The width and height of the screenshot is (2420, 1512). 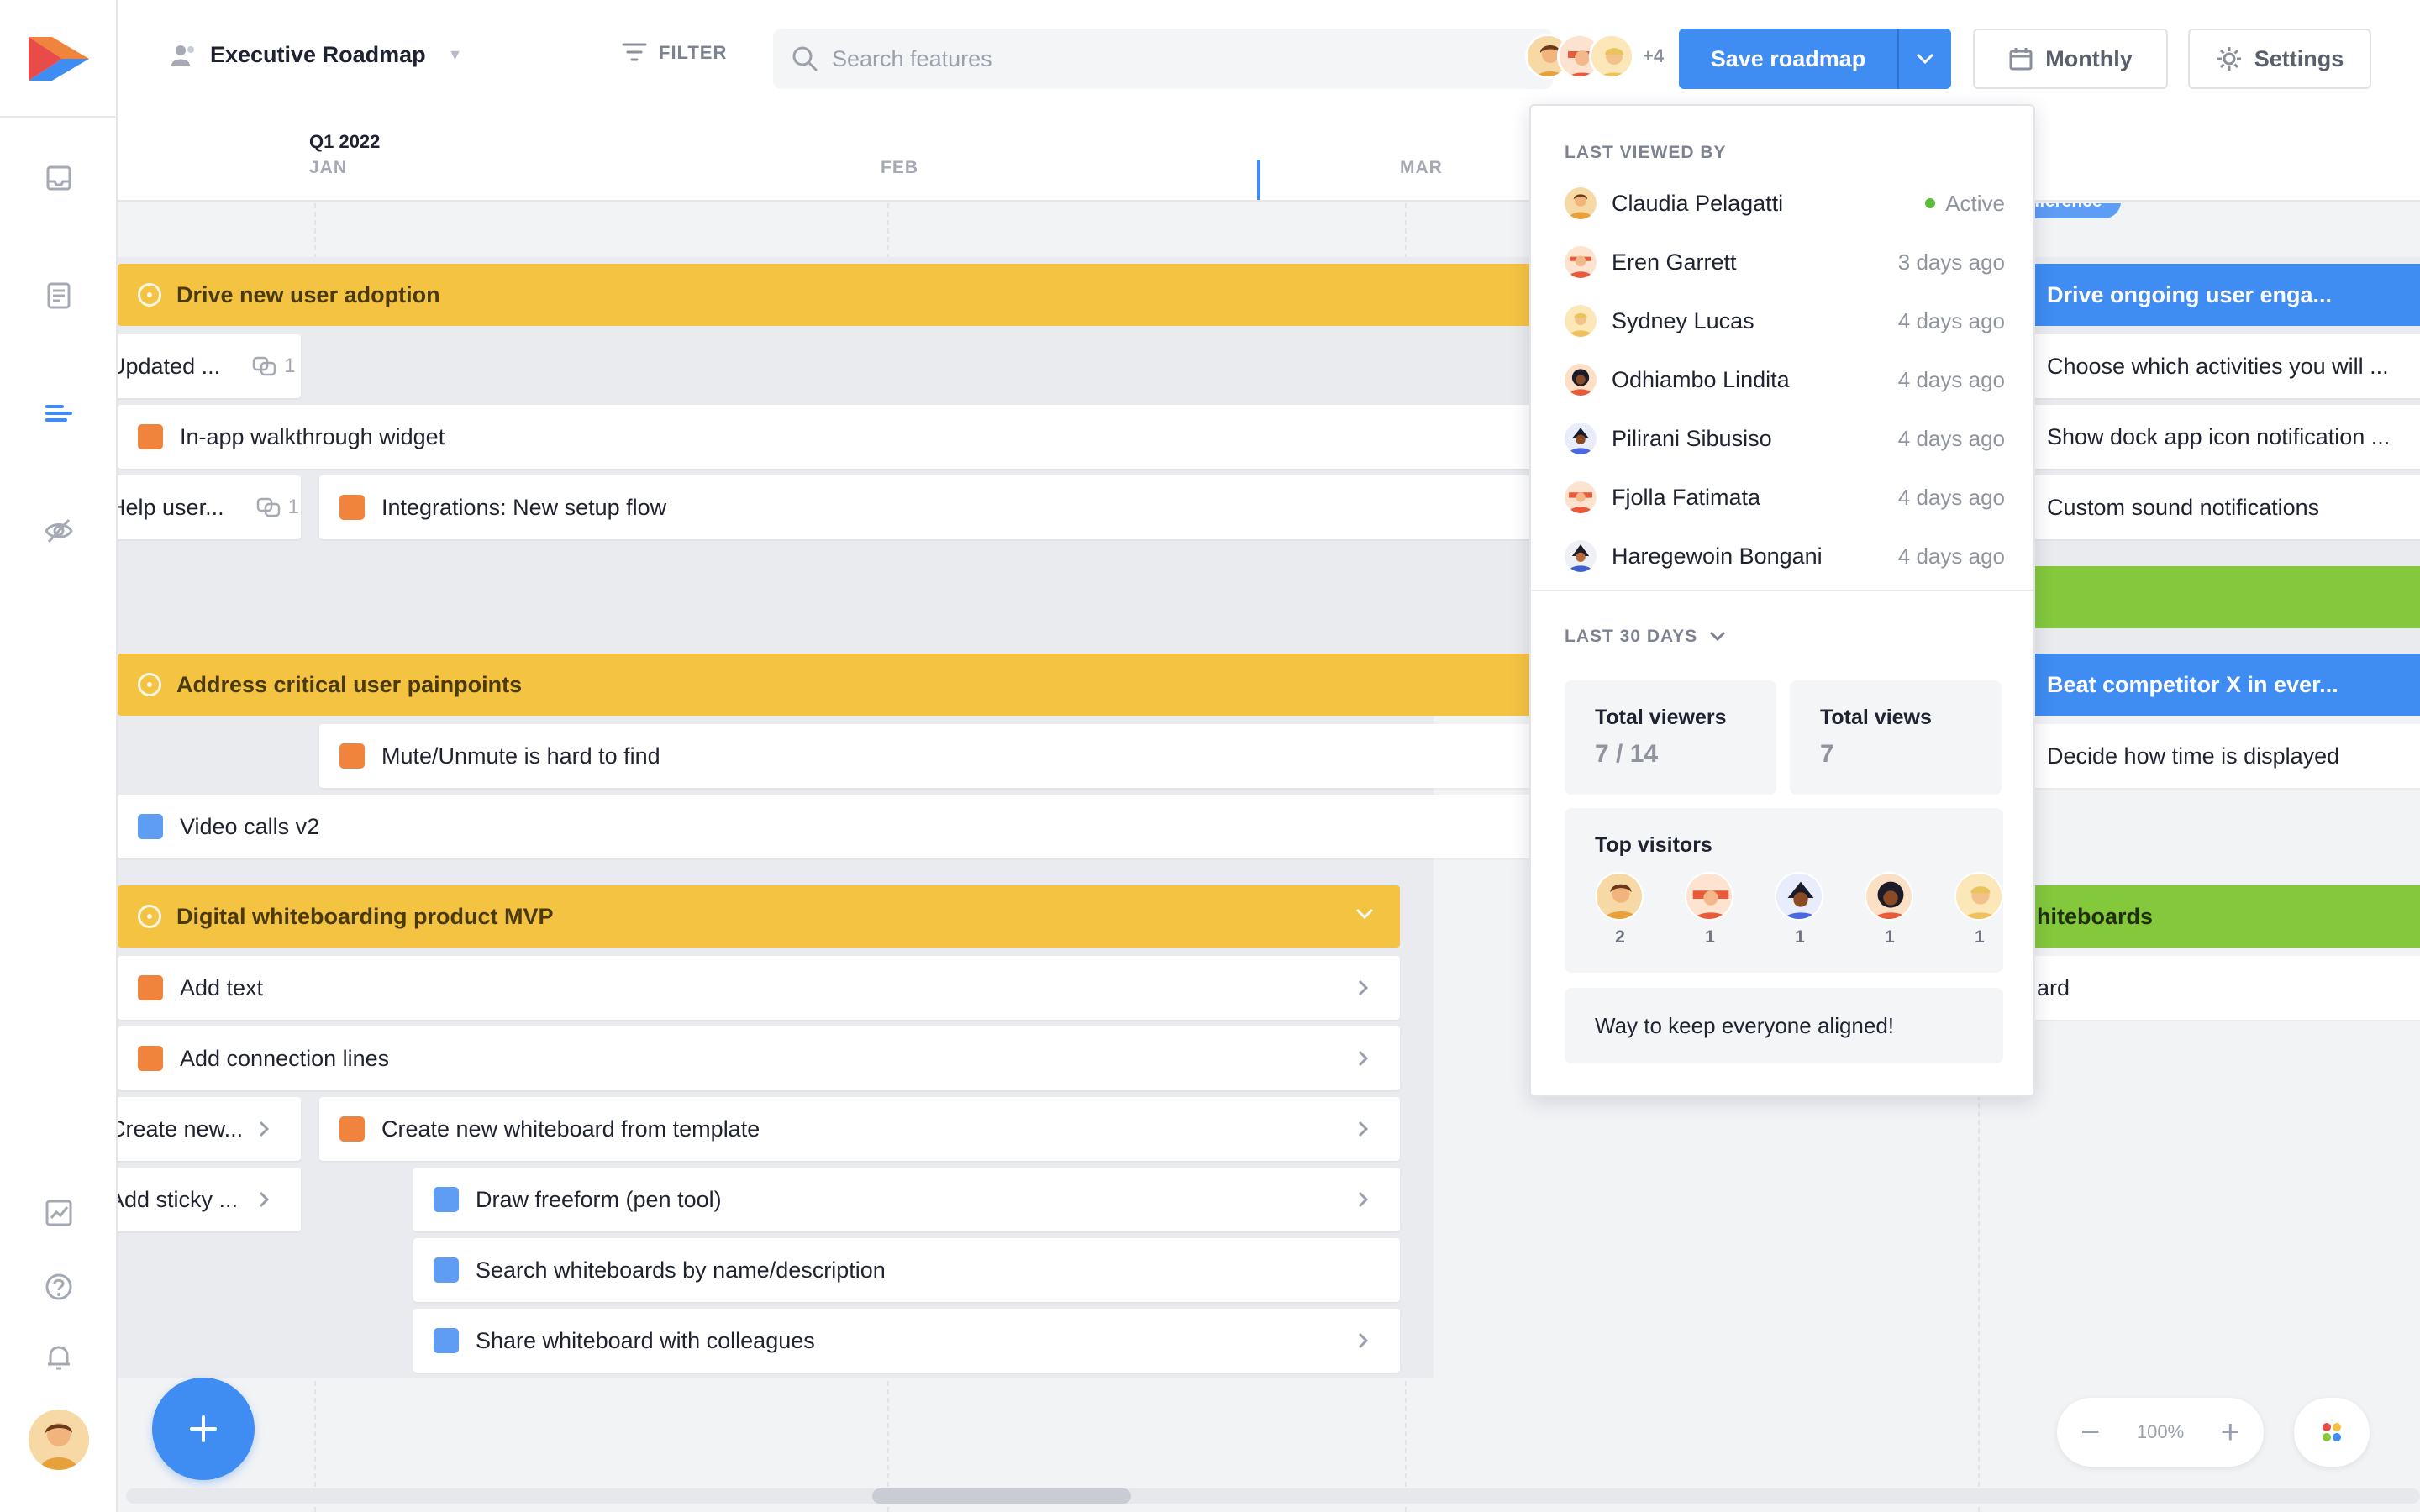 I want to click on total-viewers-card: Total viewers 7 / 14, so click(x=1670, y=737).